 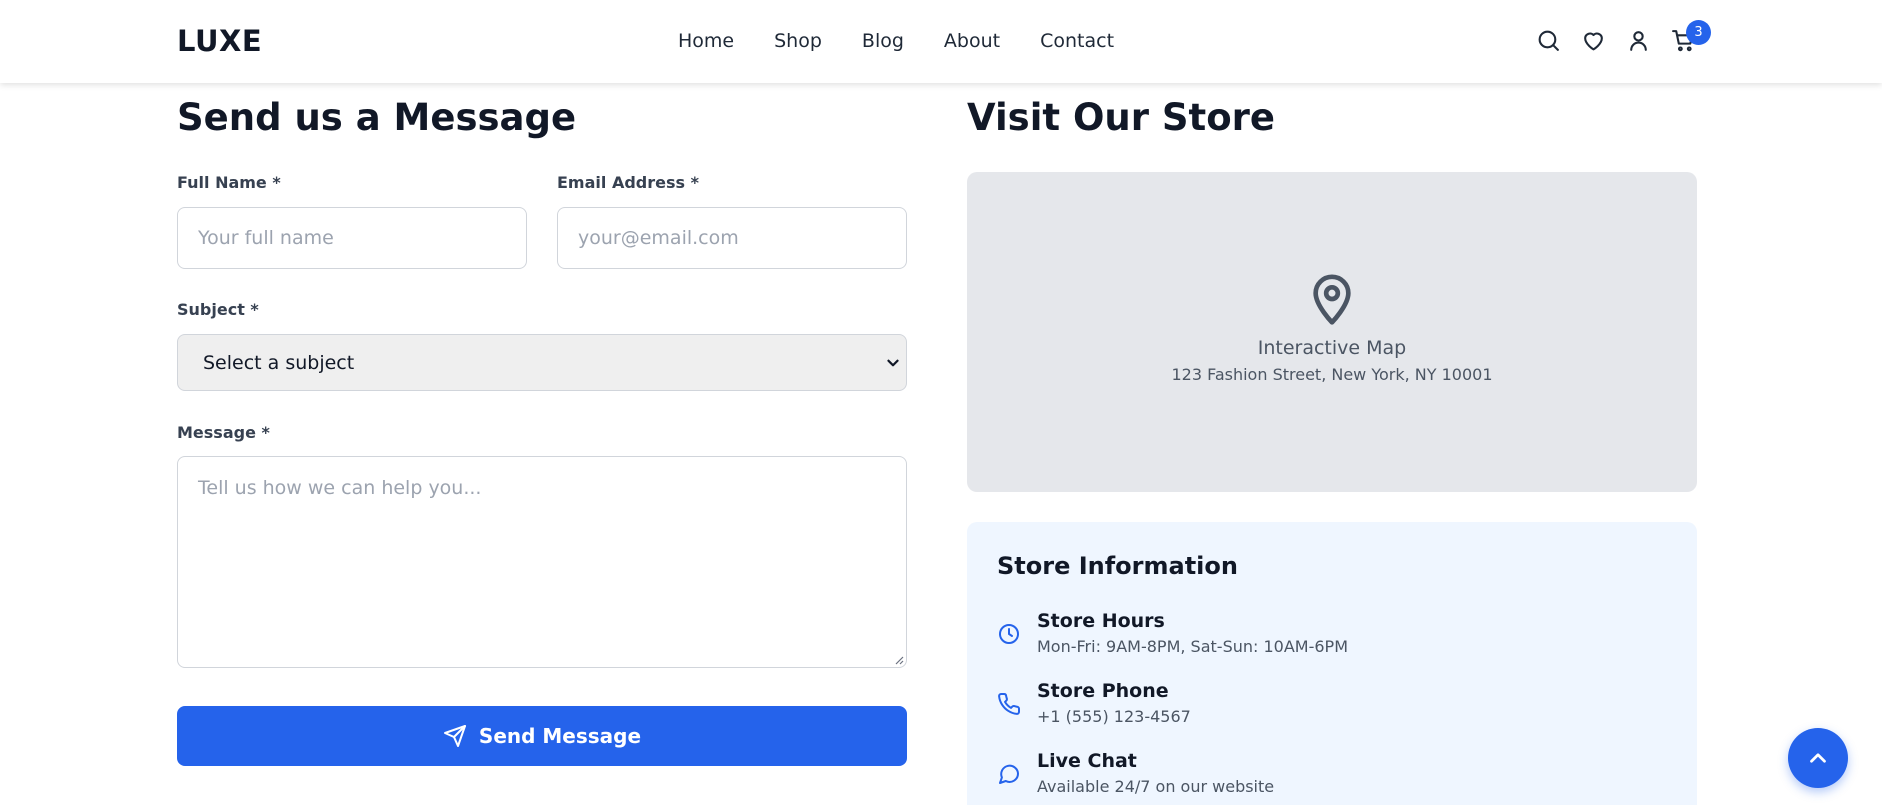 What do you see at coordinates (1101, 621) in the screenshot?
I see `store-hours-title: Store Hours` at bounding box center [1101, 621].